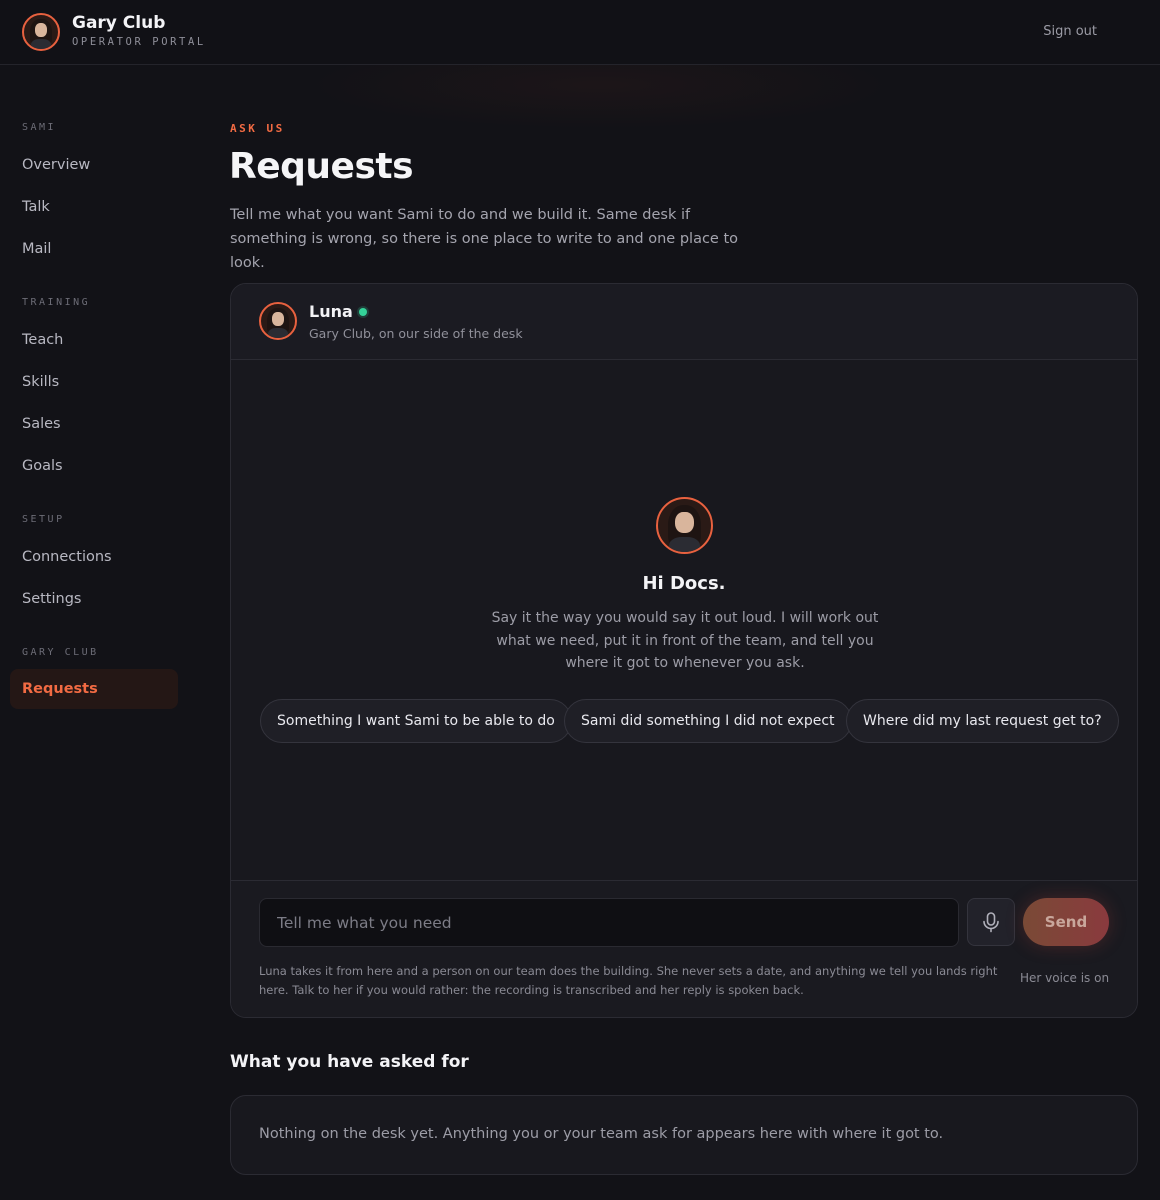 The width and height of the screenshot is (1160, 1200). Describe the element at coordinates (363, 312) in the screenshot. I see `online-status-dot` at that location.